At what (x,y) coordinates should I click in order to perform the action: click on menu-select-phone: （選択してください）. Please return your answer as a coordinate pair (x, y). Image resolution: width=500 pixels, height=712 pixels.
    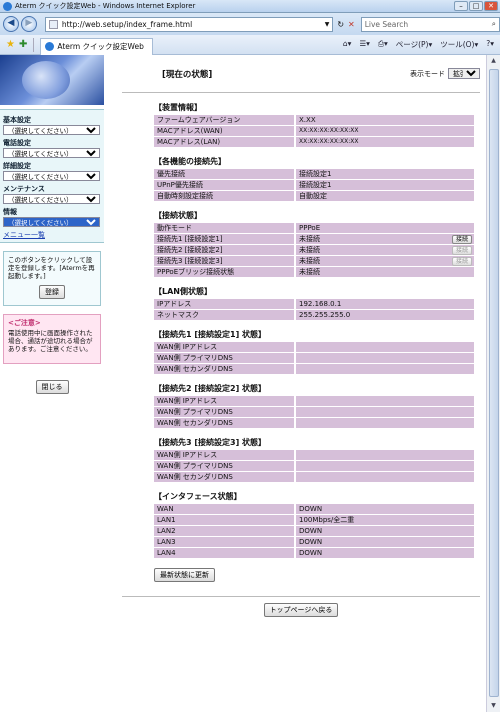
    Looking at the image, I should click on (51, 153).